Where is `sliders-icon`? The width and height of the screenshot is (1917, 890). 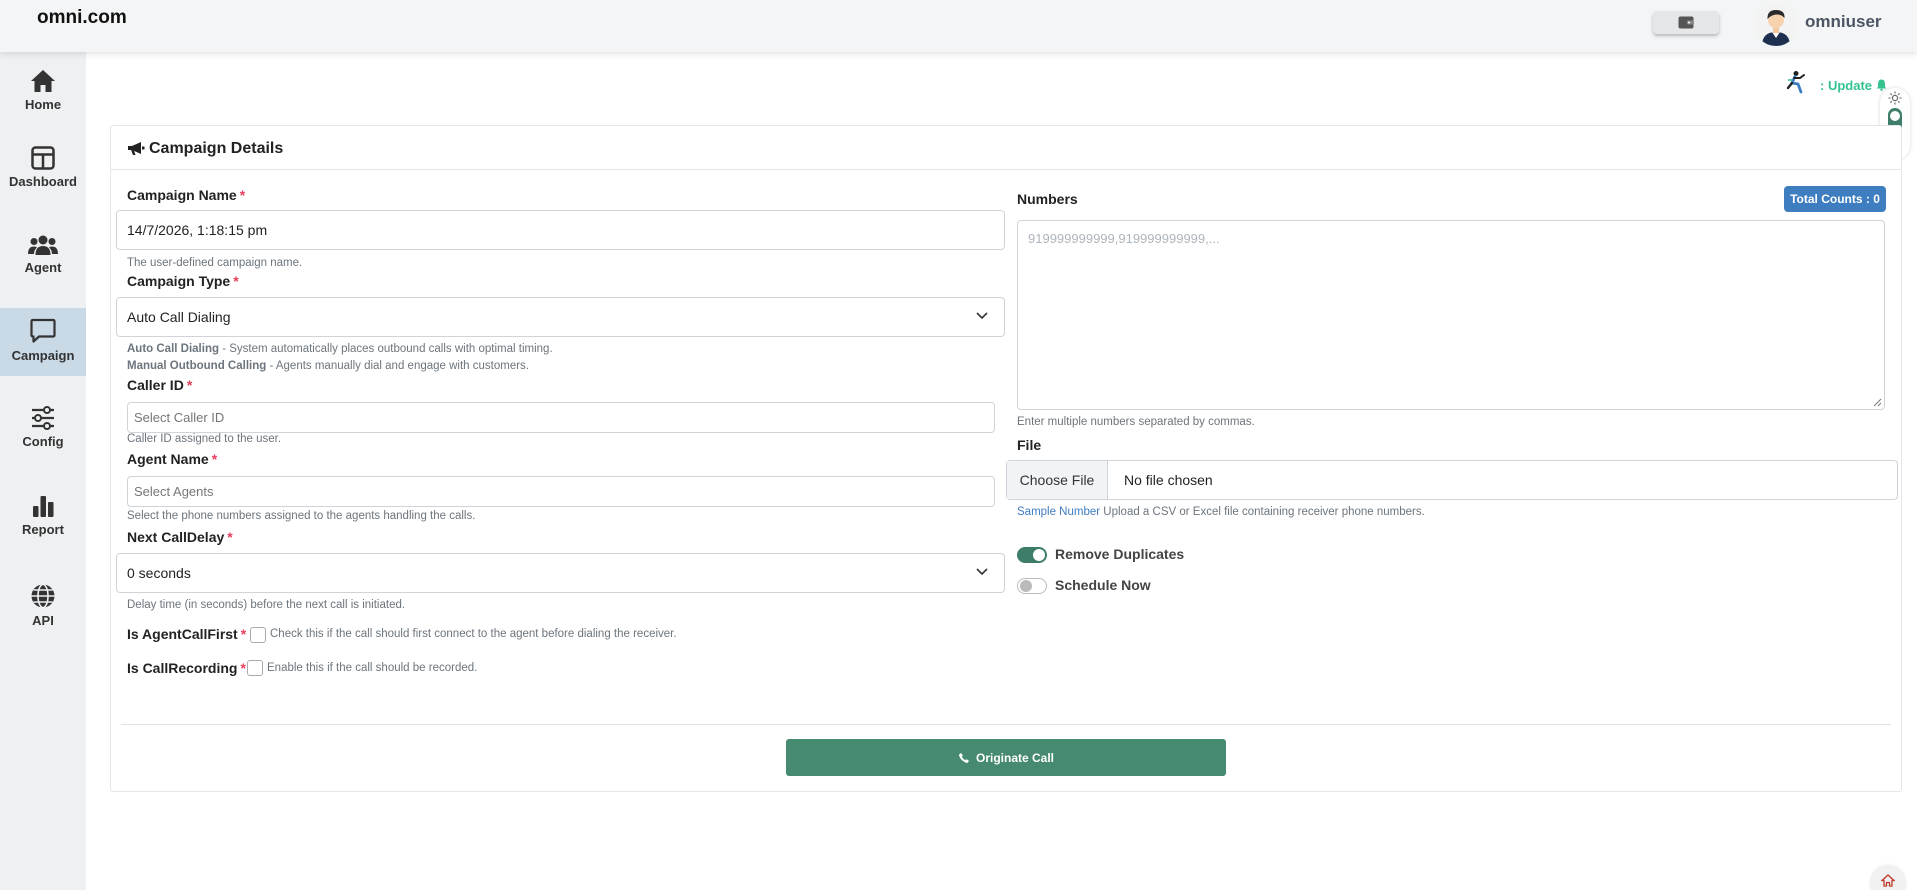
sliders-icon is located at coordinates (43, 418).